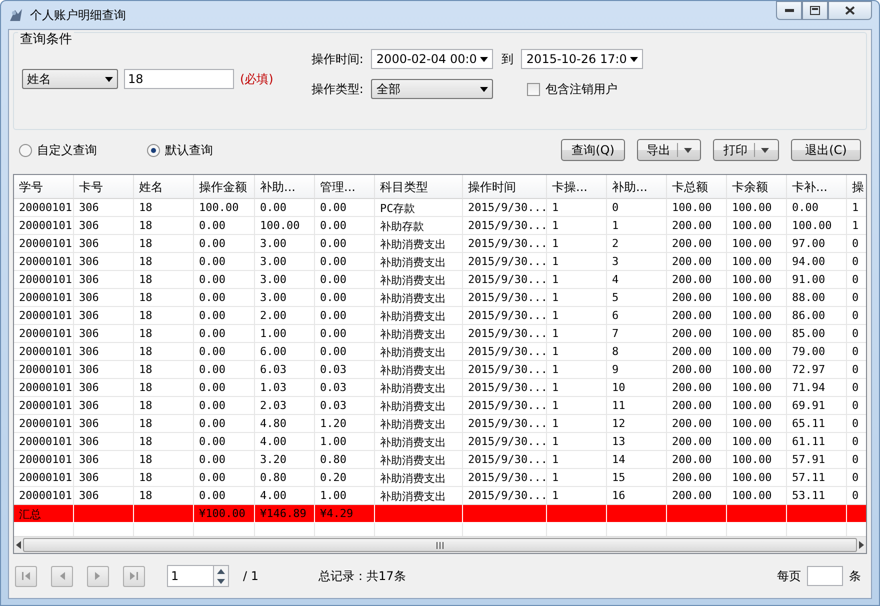 The image size is (880, 606). Describe the element at coordinates (285, 388) in the screenshot. I see `table-cell: 1.03` at that location.